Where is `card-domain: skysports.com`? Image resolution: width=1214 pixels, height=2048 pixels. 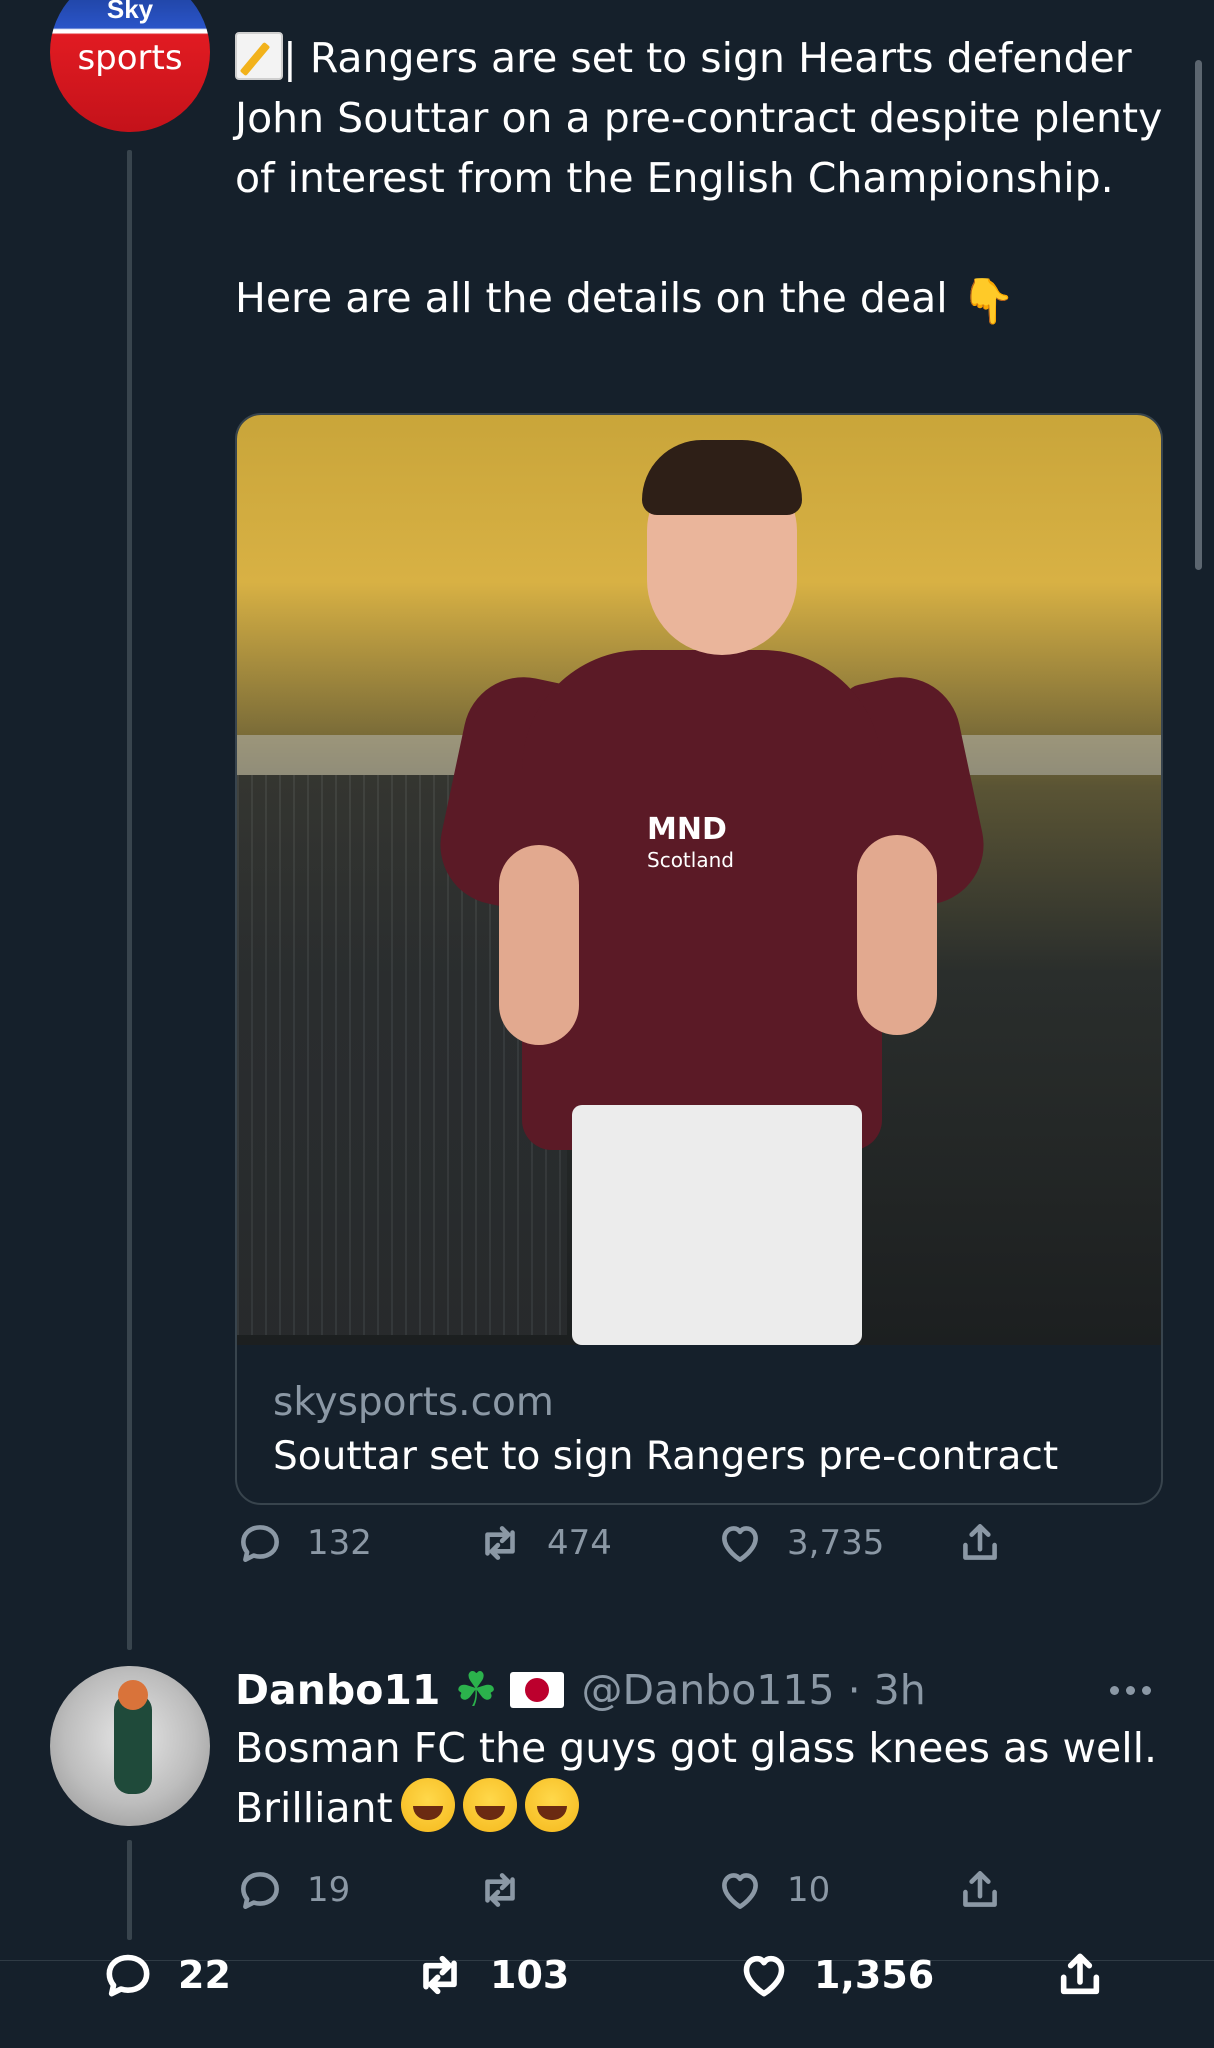
card-domain: skysports.com is located at coordinates (413, 1402).